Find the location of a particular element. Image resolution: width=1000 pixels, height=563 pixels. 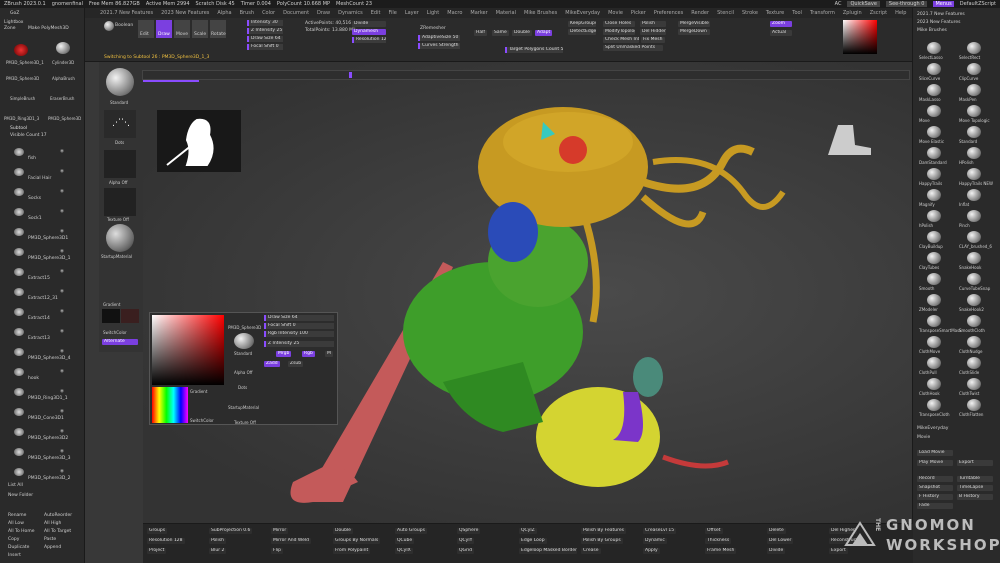

menu-item-5: Document is located at coordinates (296, 13).